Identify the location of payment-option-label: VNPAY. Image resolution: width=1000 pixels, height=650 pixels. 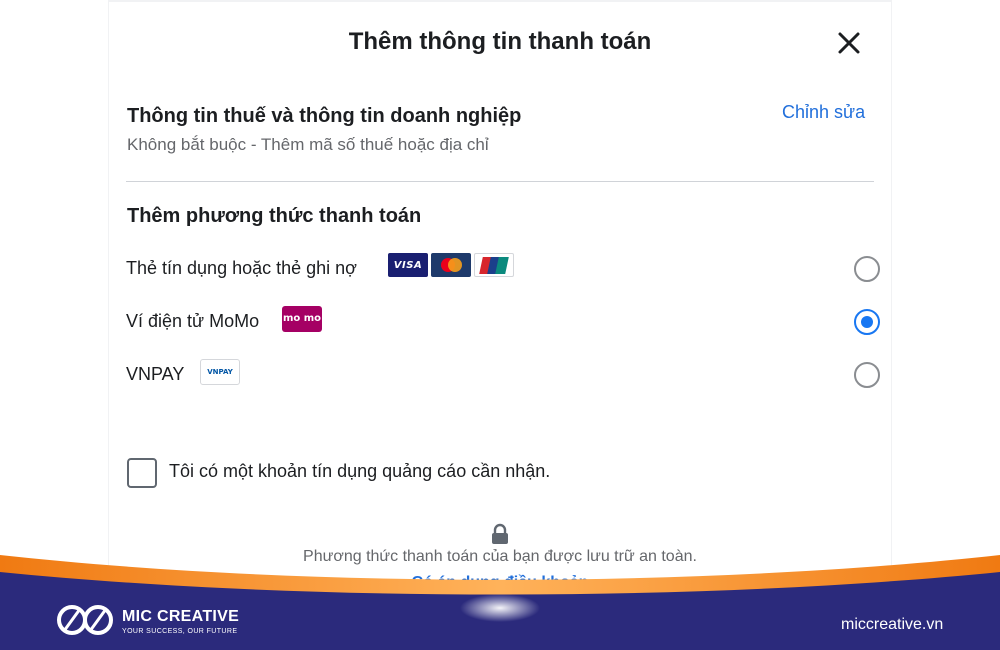
(155, 374).